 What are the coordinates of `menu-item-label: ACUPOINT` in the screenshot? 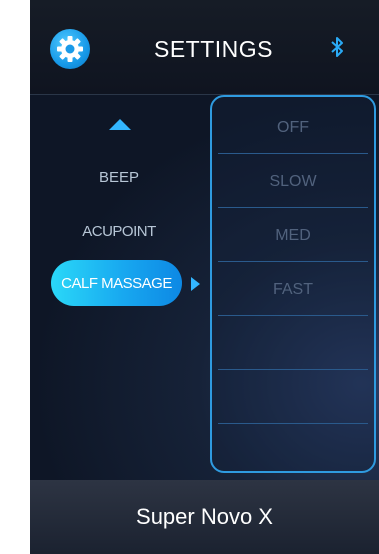 It's located at (119, 231).